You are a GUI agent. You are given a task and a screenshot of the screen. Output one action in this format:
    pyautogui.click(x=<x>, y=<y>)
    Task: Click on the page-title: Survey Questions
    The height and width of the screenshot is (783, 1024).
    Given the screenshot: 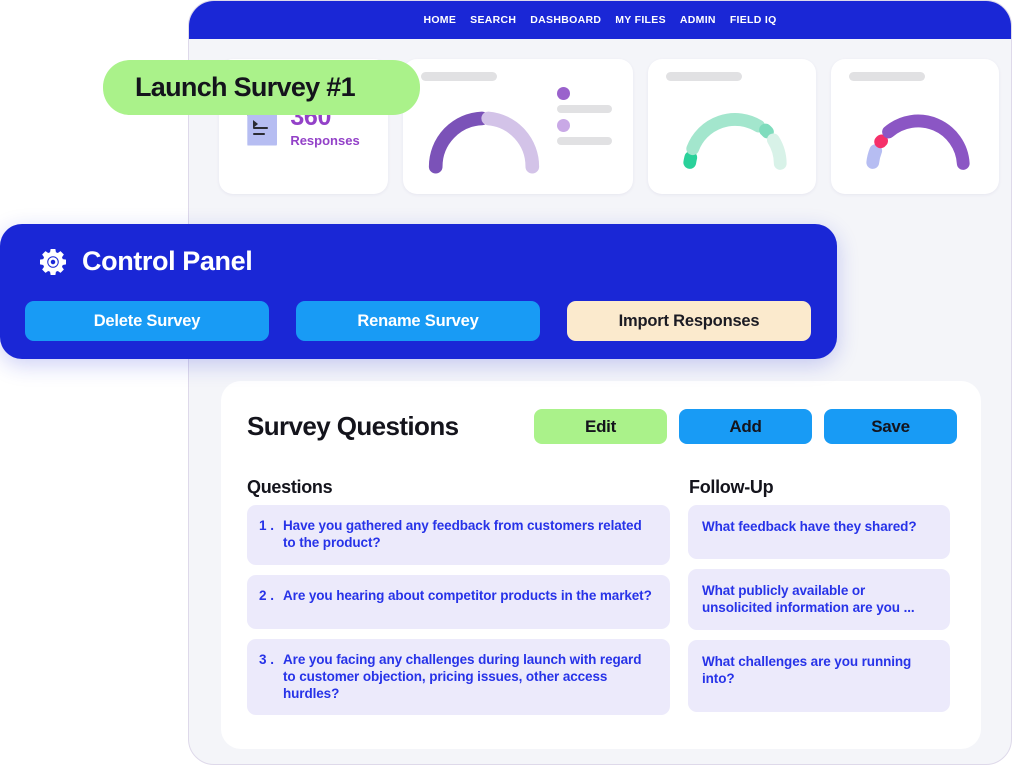 What is the action you would take?
    pyautogui.click(x=353, y=426)
    